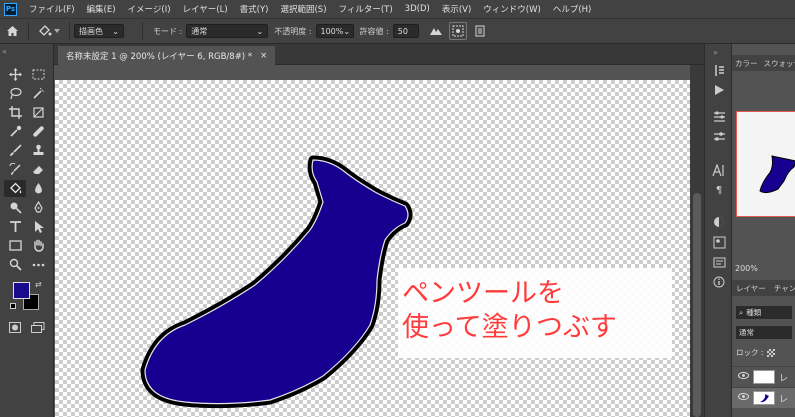 The height and width of the screenshot is (417, 795). What do you see at coordinates (38, 169) in the screenshot?
I see `eraser-icon` at bounding box center [38, 169].